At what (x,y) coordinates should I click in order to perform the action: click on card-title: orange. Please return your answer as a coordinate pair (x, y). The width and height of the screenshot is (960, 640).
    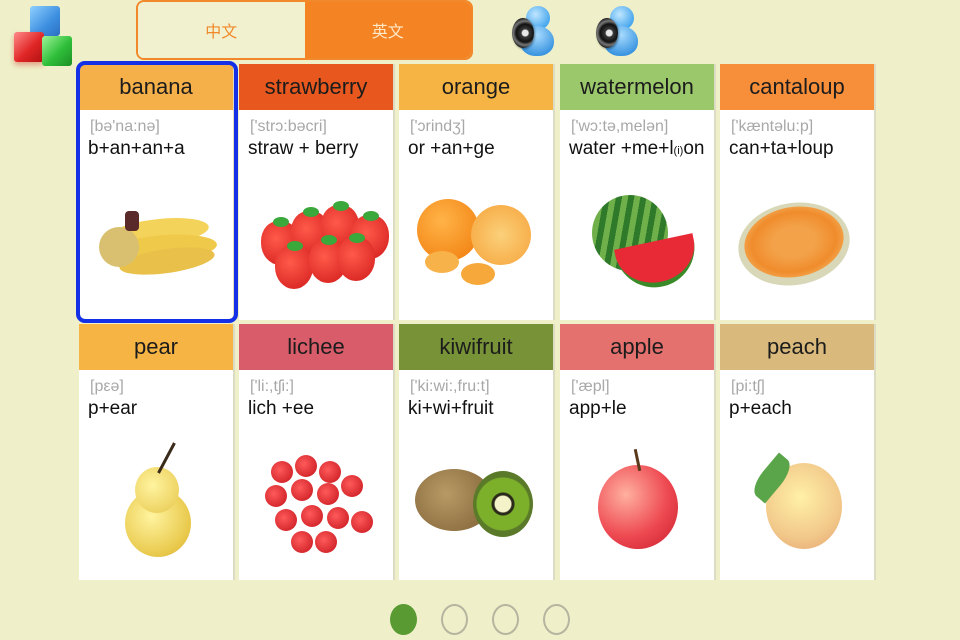
    Looking at the image, I should click on (476, 87).